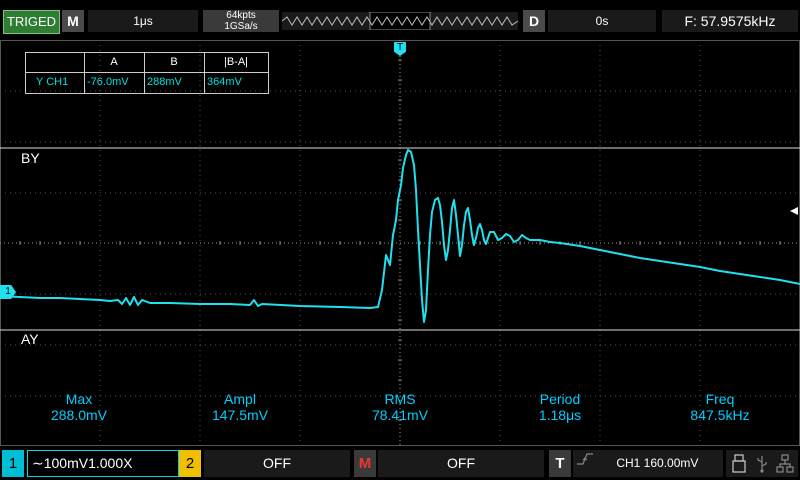  I want to click on measurement-value: 1.18μs, so click(560, 415).